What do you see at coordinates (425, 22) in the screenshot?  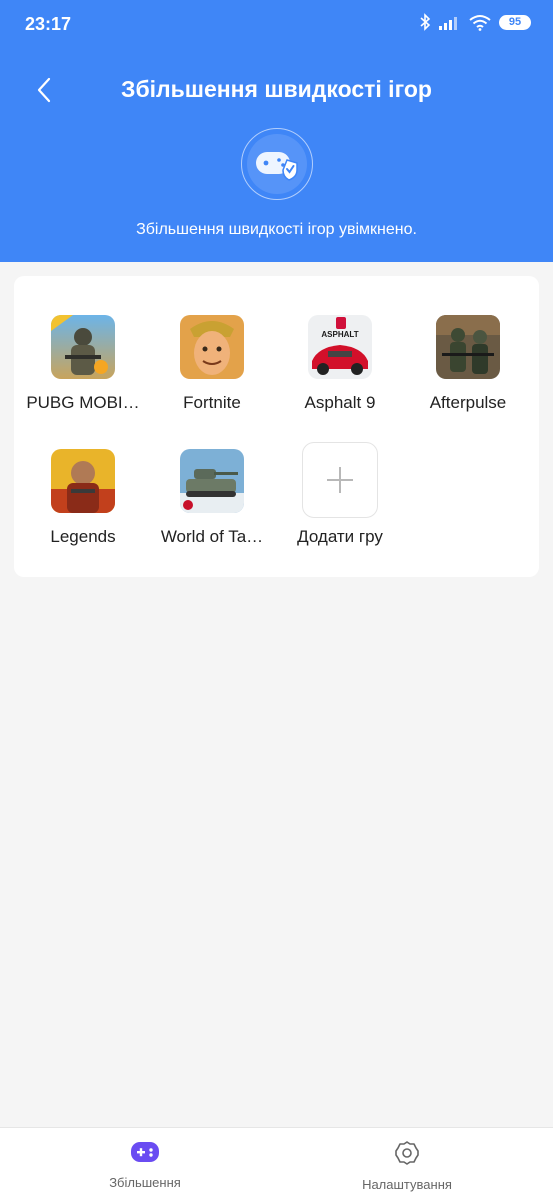 I see `bluetooth-icon` at bounding box center [425, 22].